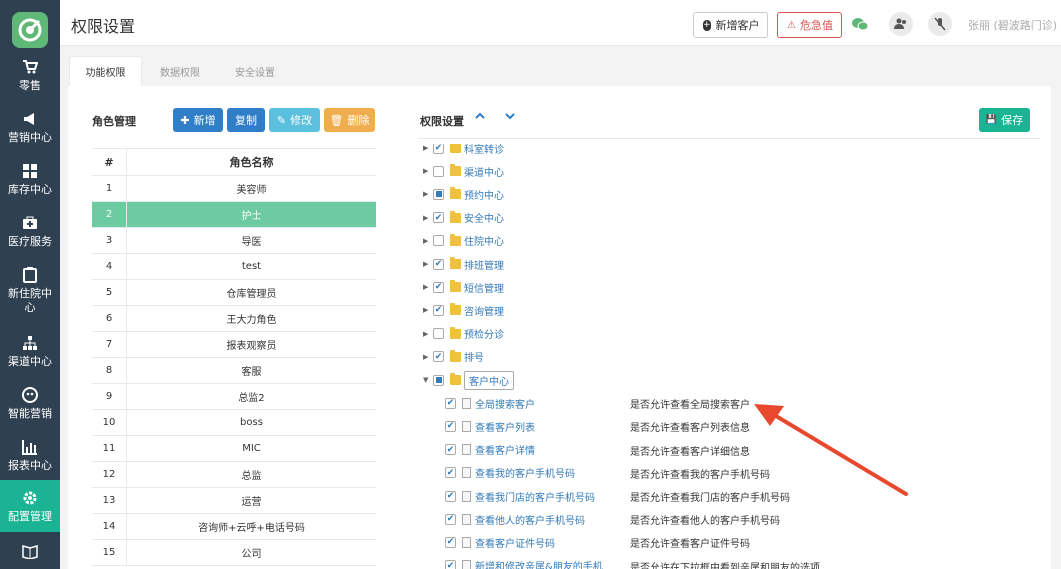 The height and width of the screenshot is (569, 1061). What do you see at coordinates (1004, 120) in the screenshot?
I see `save-button: 💾 保存` at bounding box center [1004, 120].